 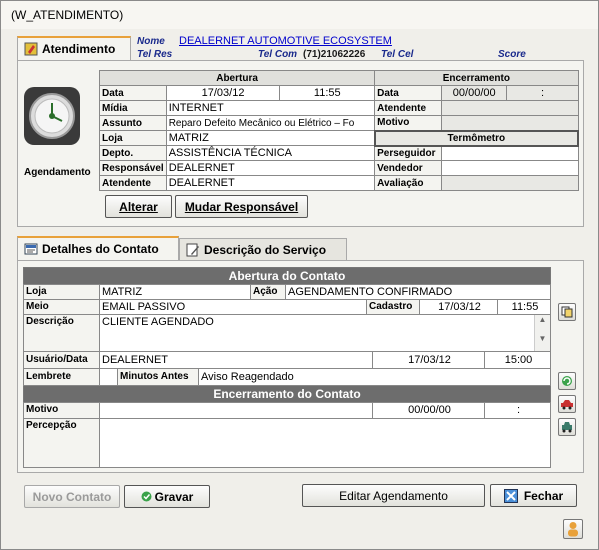 What do you see at coordinates (108, 377) in the screenshot?
I see `lembrete-checkbox` at bounding box center [108, 377].